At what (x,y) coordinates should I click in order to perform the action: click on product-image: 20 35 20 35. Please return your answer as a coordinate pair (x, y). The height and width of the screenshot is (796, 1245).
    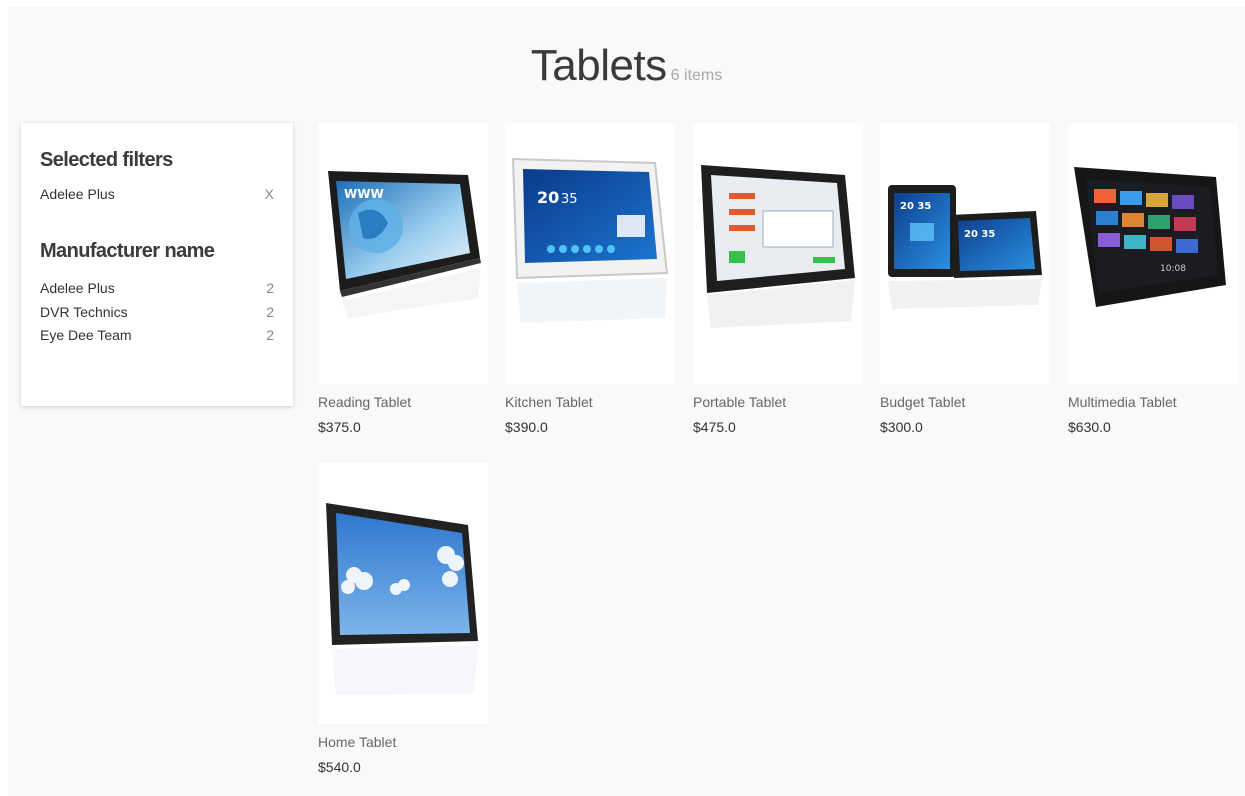
    Looking at the image, I should click on (965, 253).